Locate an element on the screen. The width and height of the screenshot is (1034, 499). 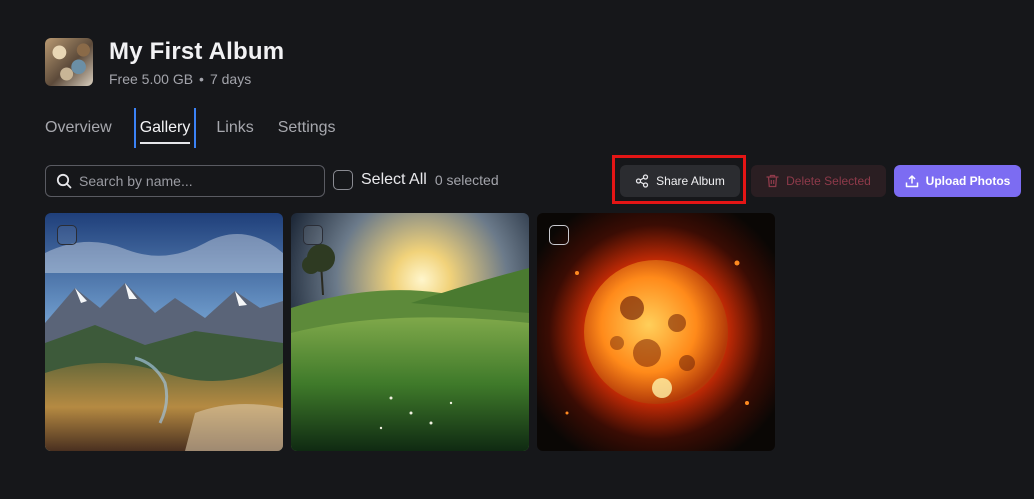
tab-label: Links is located at coordinates (235, 127).